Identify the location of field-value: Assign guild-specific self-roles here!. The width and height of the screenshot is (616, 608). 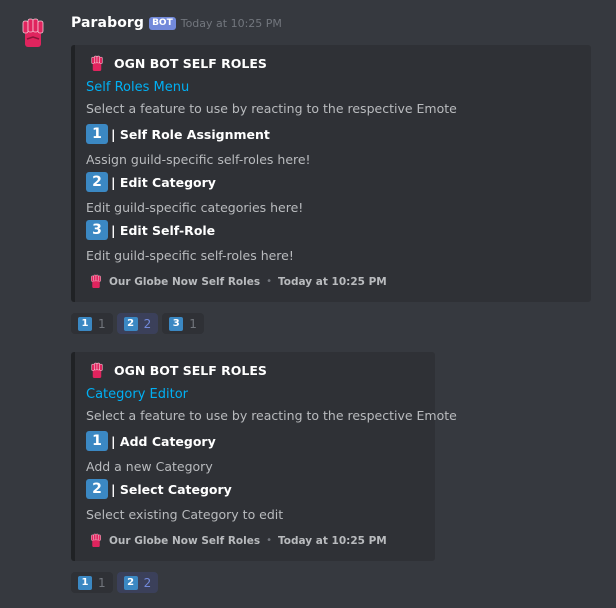
(198, 159).